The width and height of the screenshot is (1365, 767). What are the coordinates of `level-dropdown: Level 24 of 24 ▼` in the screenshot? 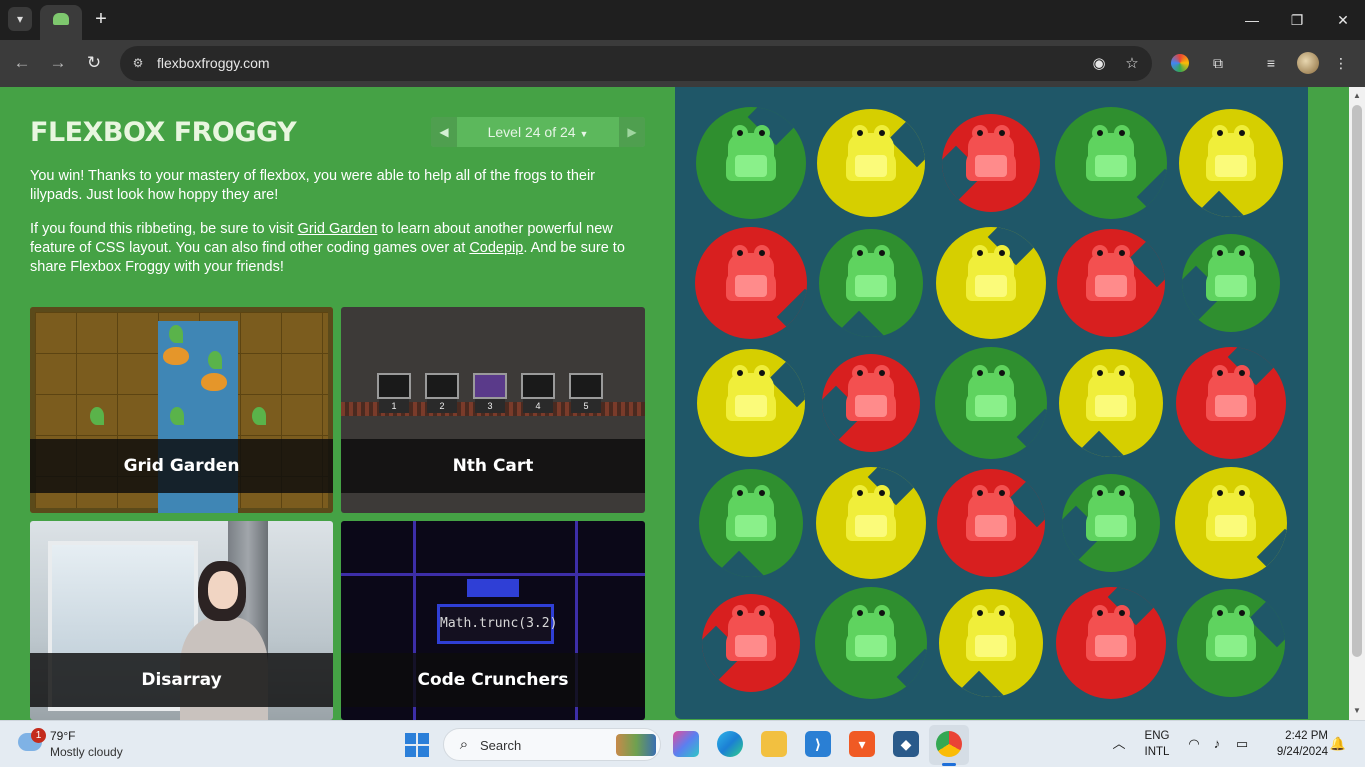 It's located at (538, 132).